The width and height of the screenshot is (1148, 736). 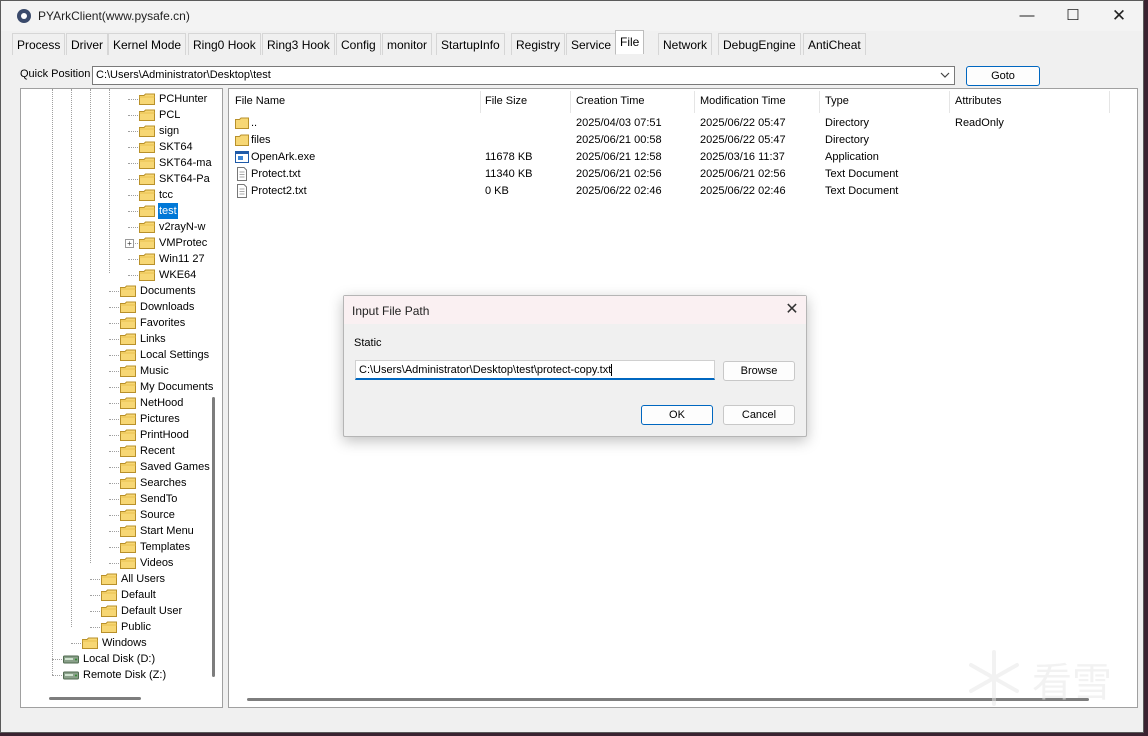 What do you see at coordinates (154, 371) in the screenshot?
I see `tree-item-label: Music` at bounding box center [154, 371].